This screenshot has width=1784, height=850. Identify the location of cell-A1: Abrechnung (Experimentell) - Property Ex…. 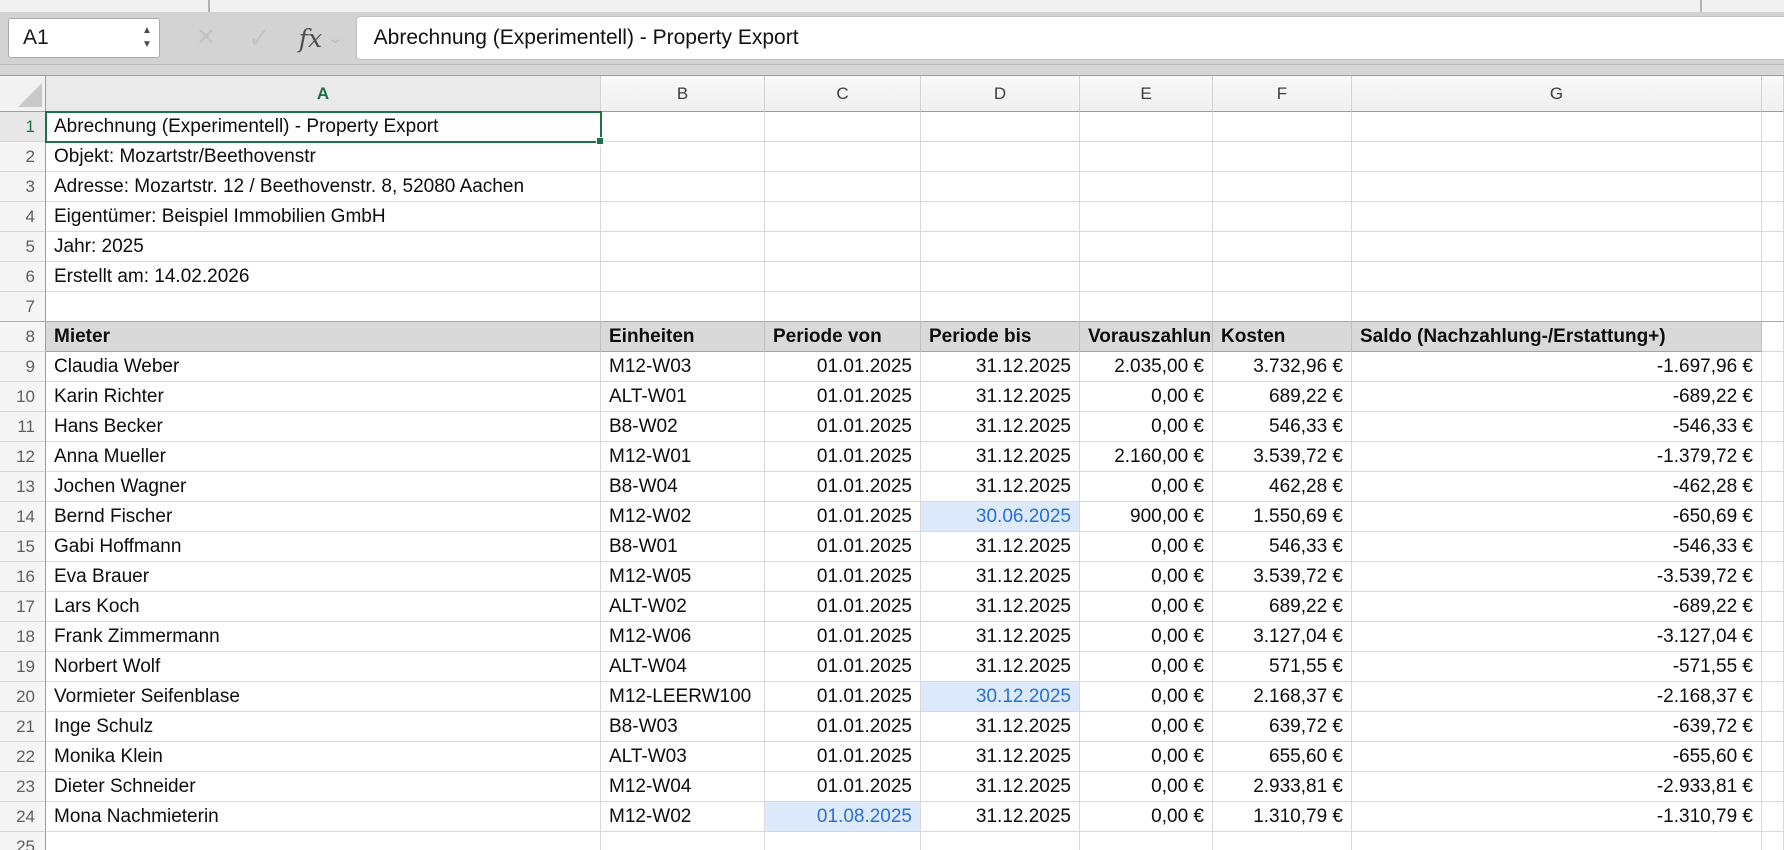
(323, 127).